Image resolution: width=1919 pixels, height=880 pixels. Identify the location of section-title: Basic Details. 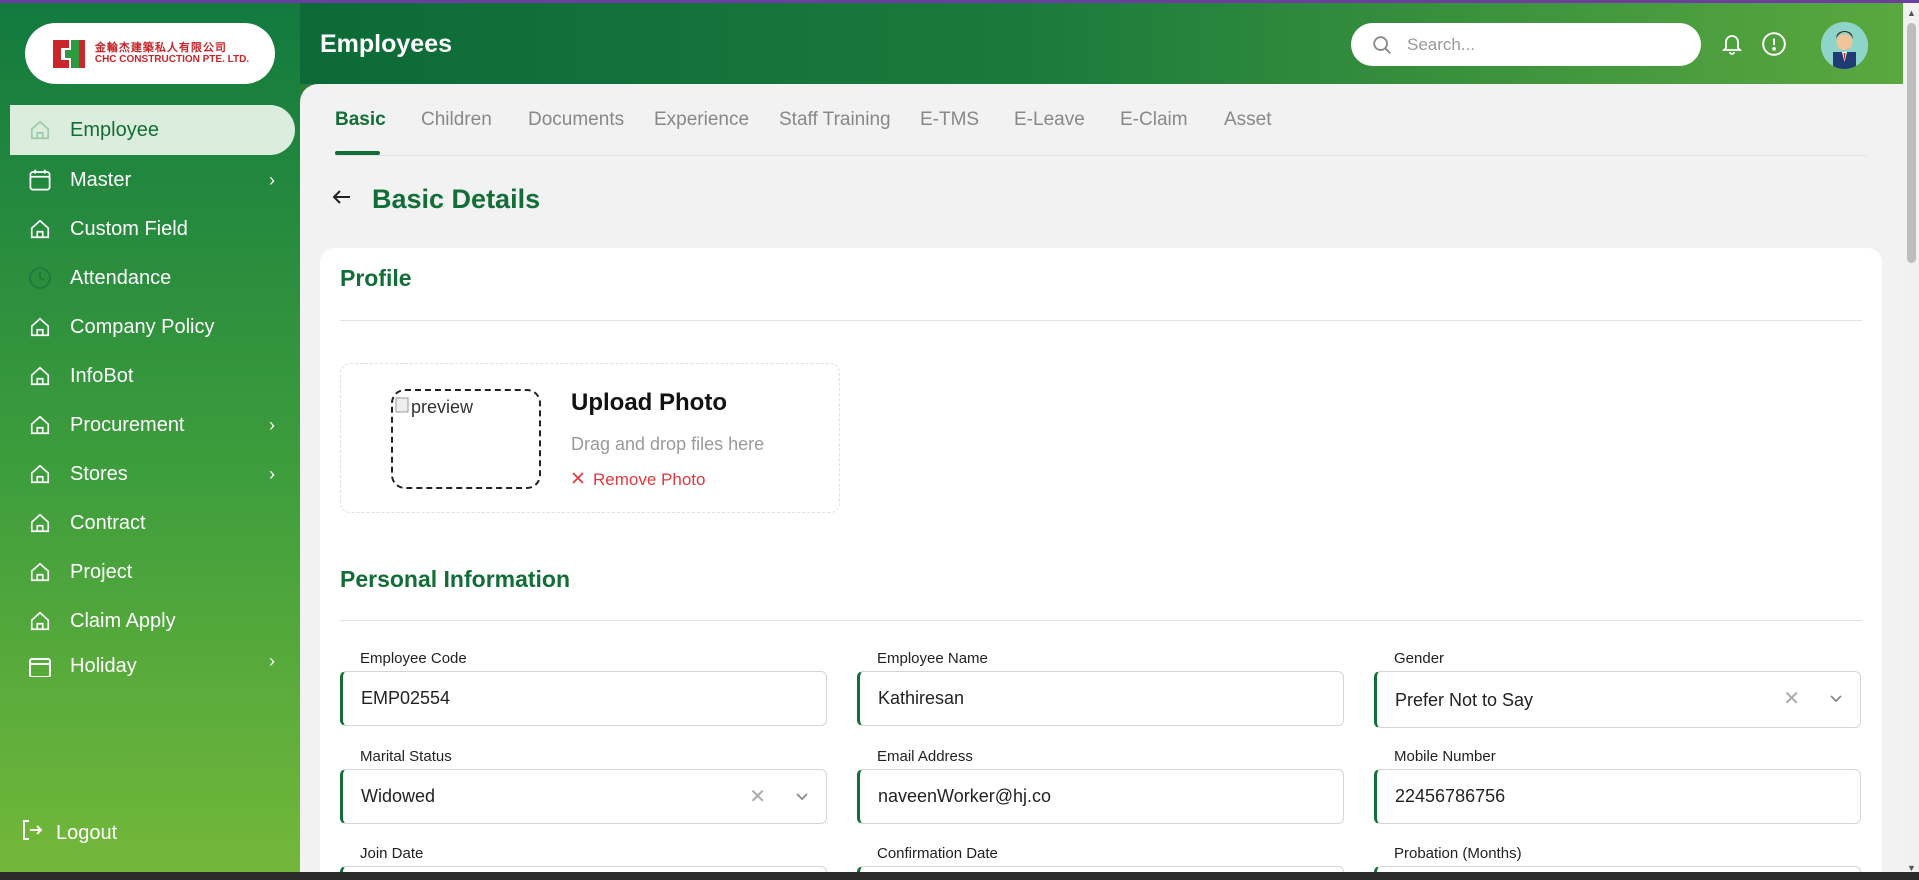
(456, 199).